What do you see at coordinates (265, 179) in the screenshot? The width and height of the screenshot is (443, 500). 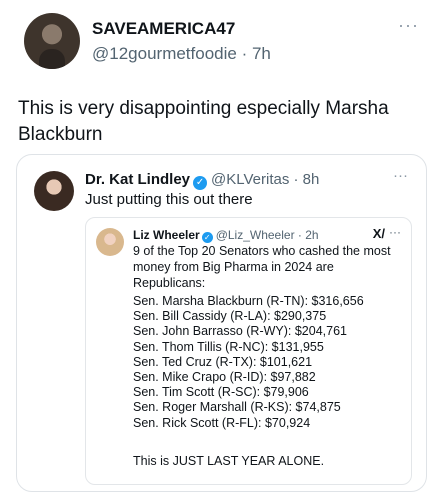 I see `quoted-author-handle-time: @KLVeritas · 8h` at bounding box center [265, 179].